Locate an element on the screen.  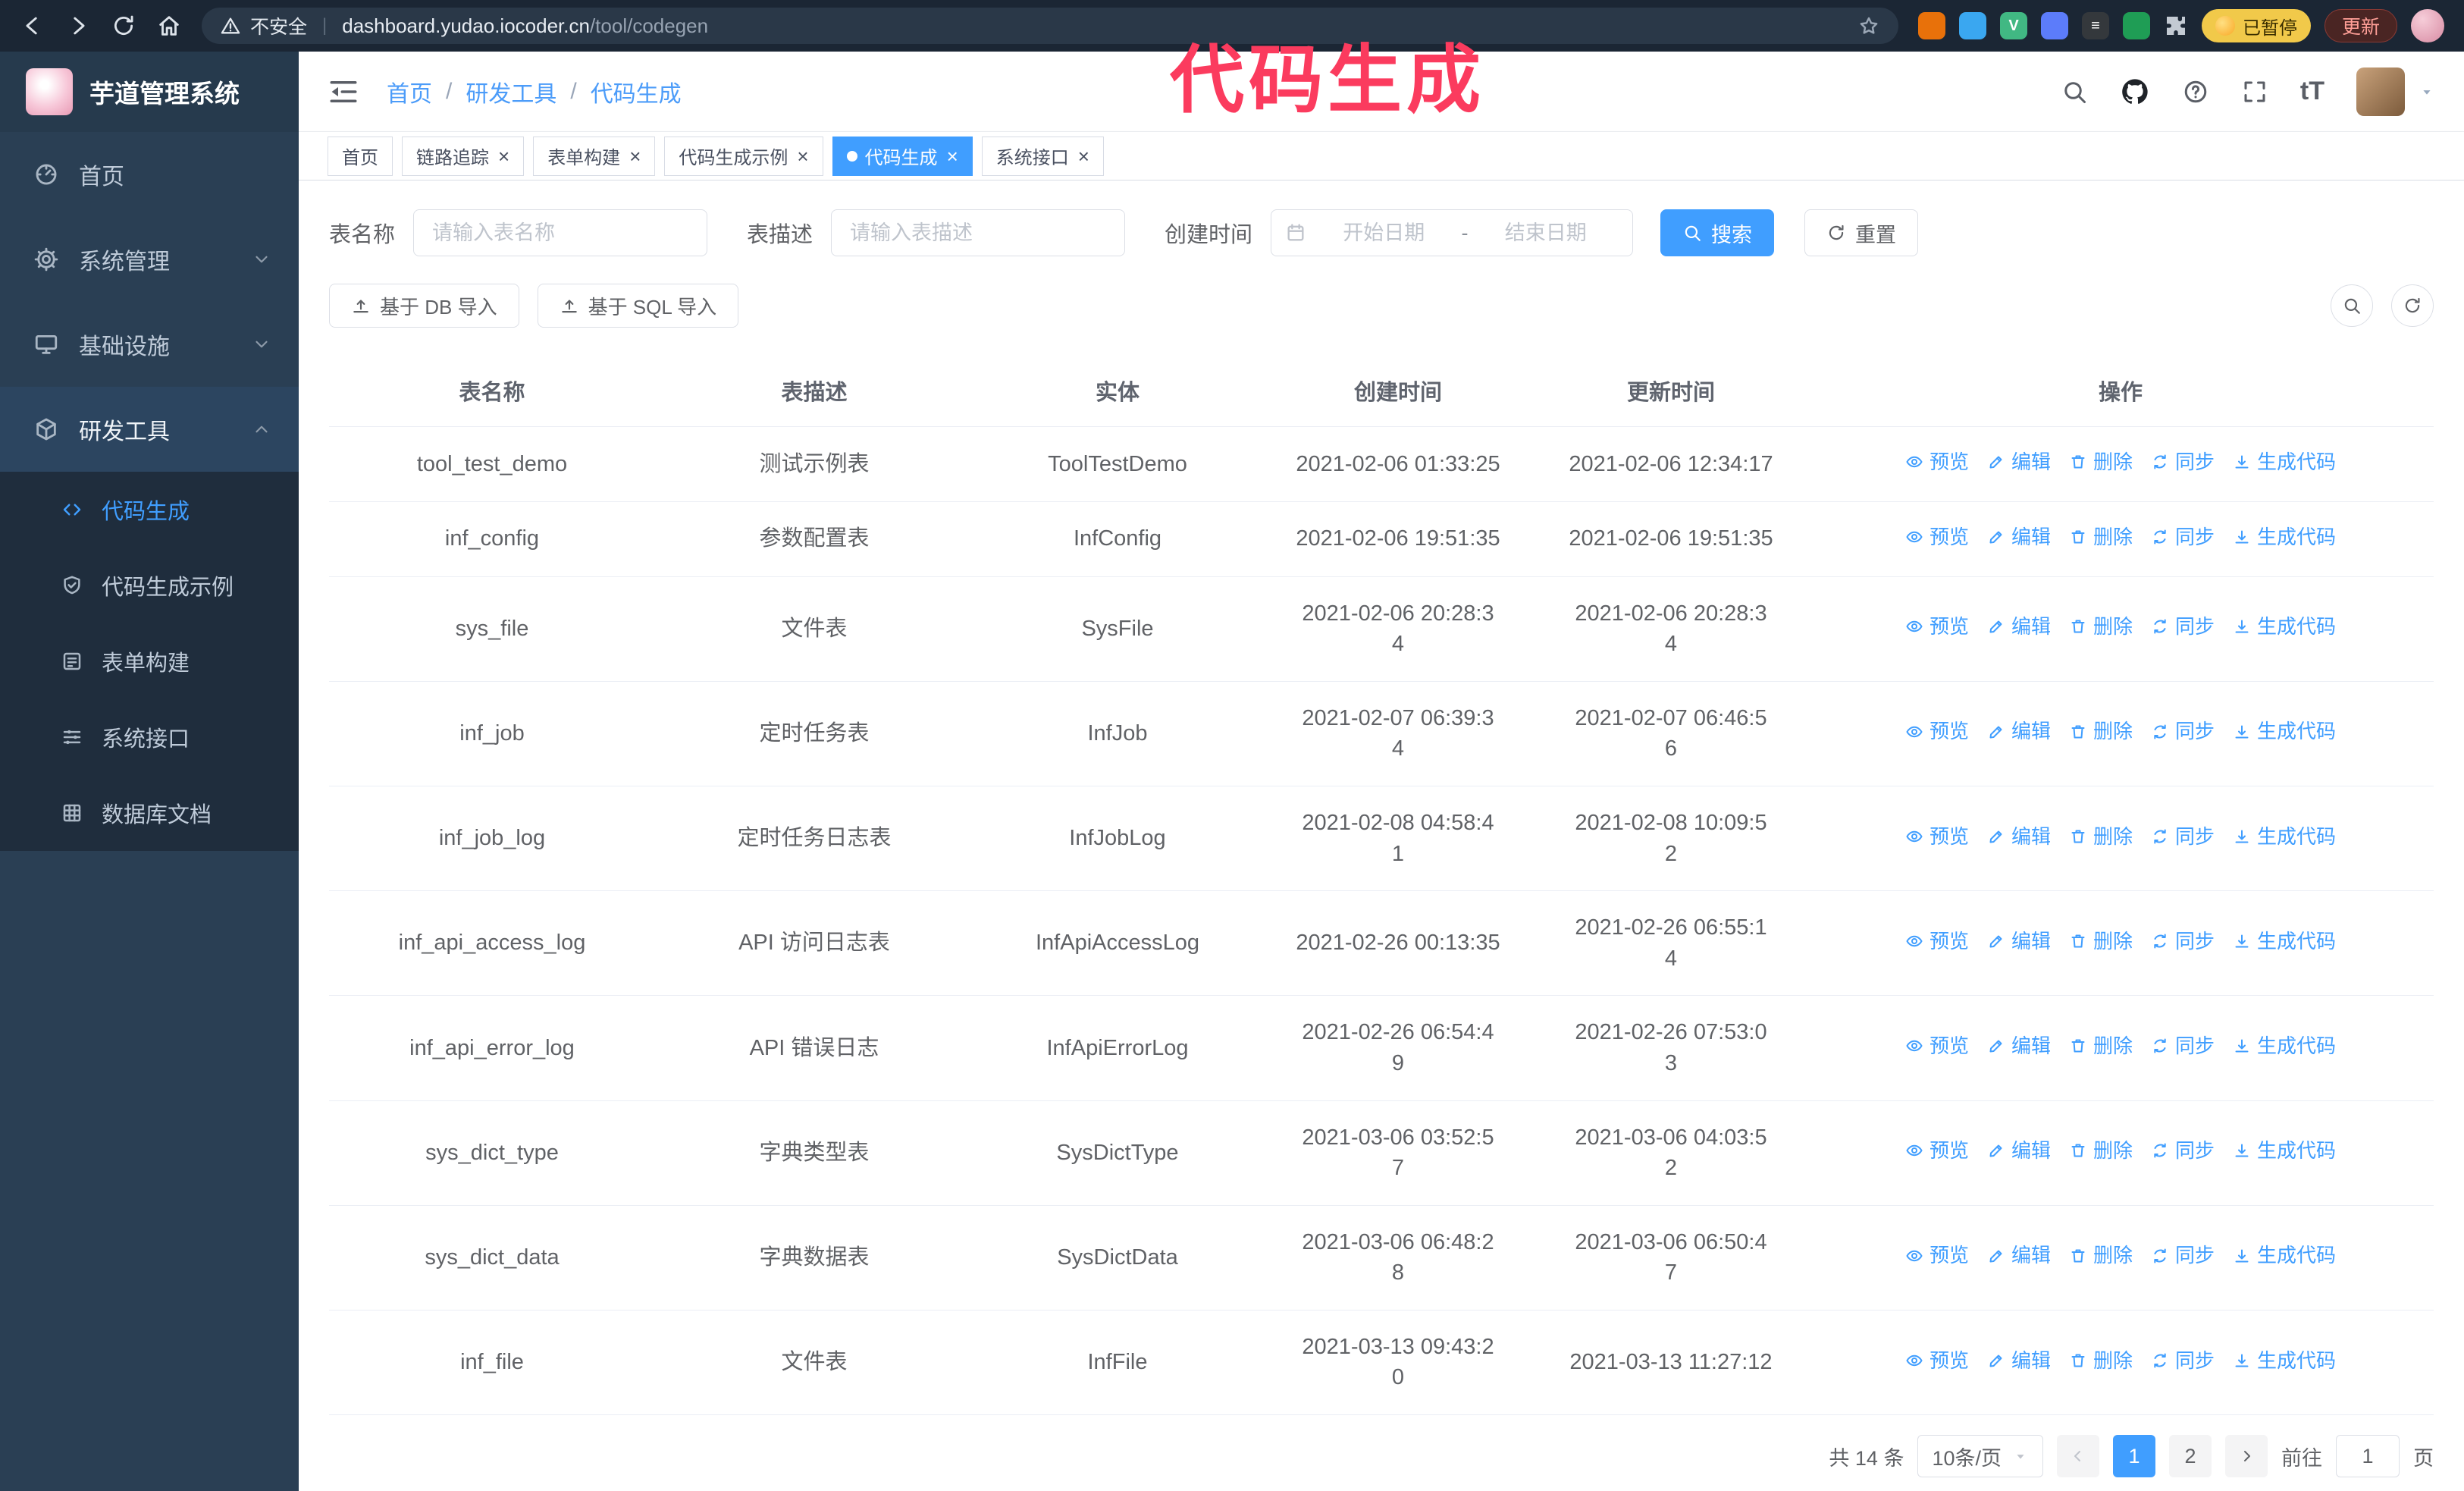
header-search-icon is located at coordinates (2074, 91).